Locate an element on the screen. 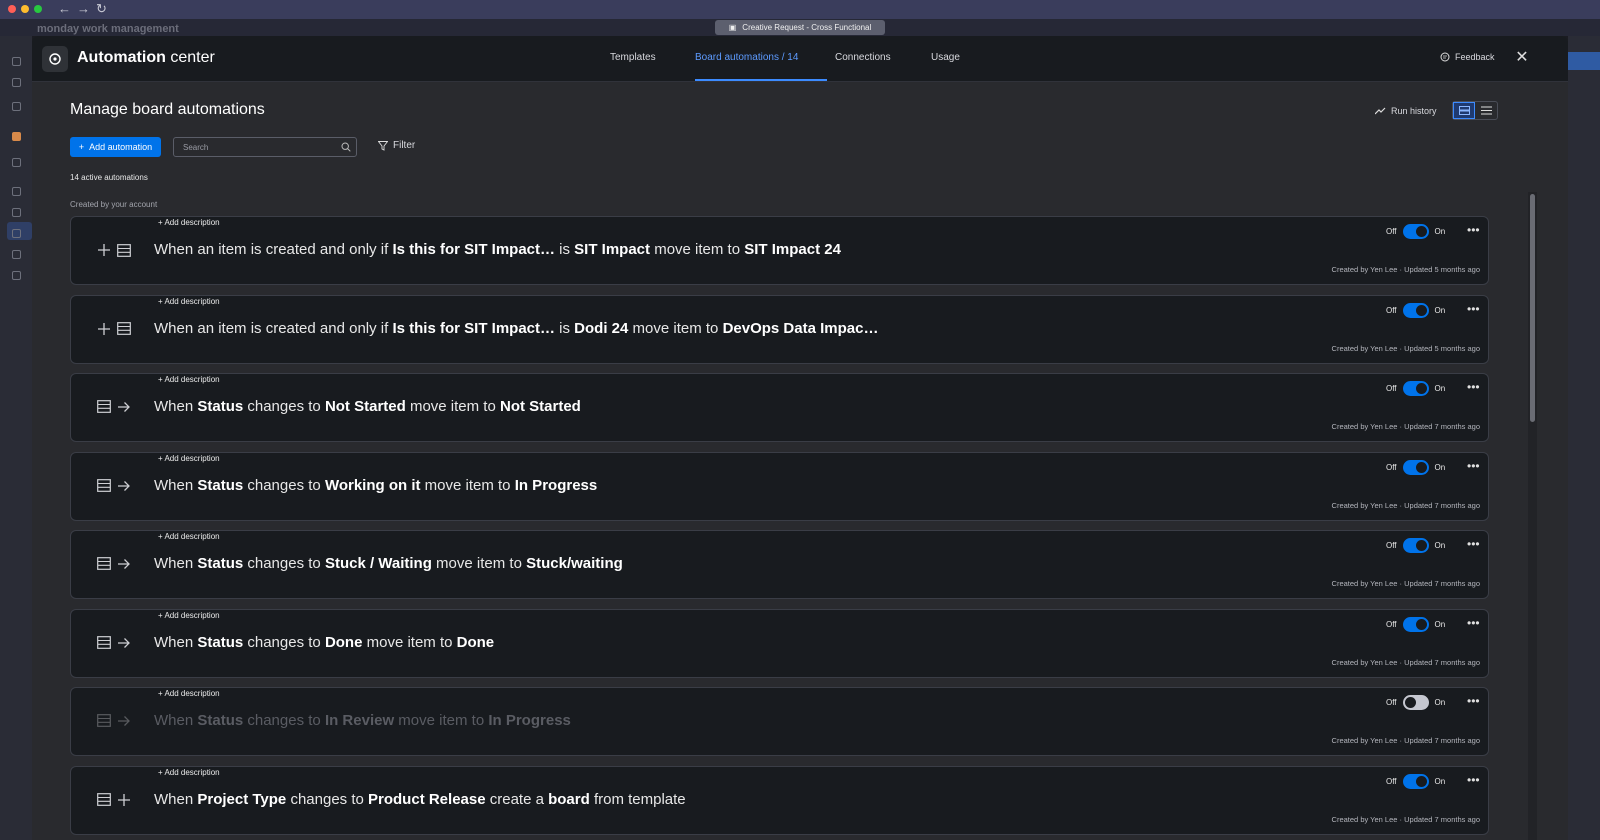 This screenshot has width=1600, height=840. recipe-value: Stuck / Waiting is located at coordinates (378, 563).